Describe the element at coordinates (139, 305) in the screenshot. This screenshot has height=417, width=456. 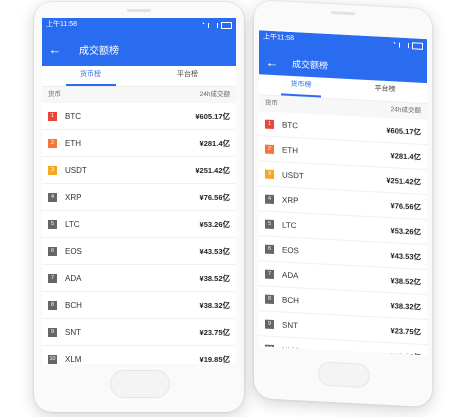
I see `table-row: 8 BCH ¥38.32亿` at that location.